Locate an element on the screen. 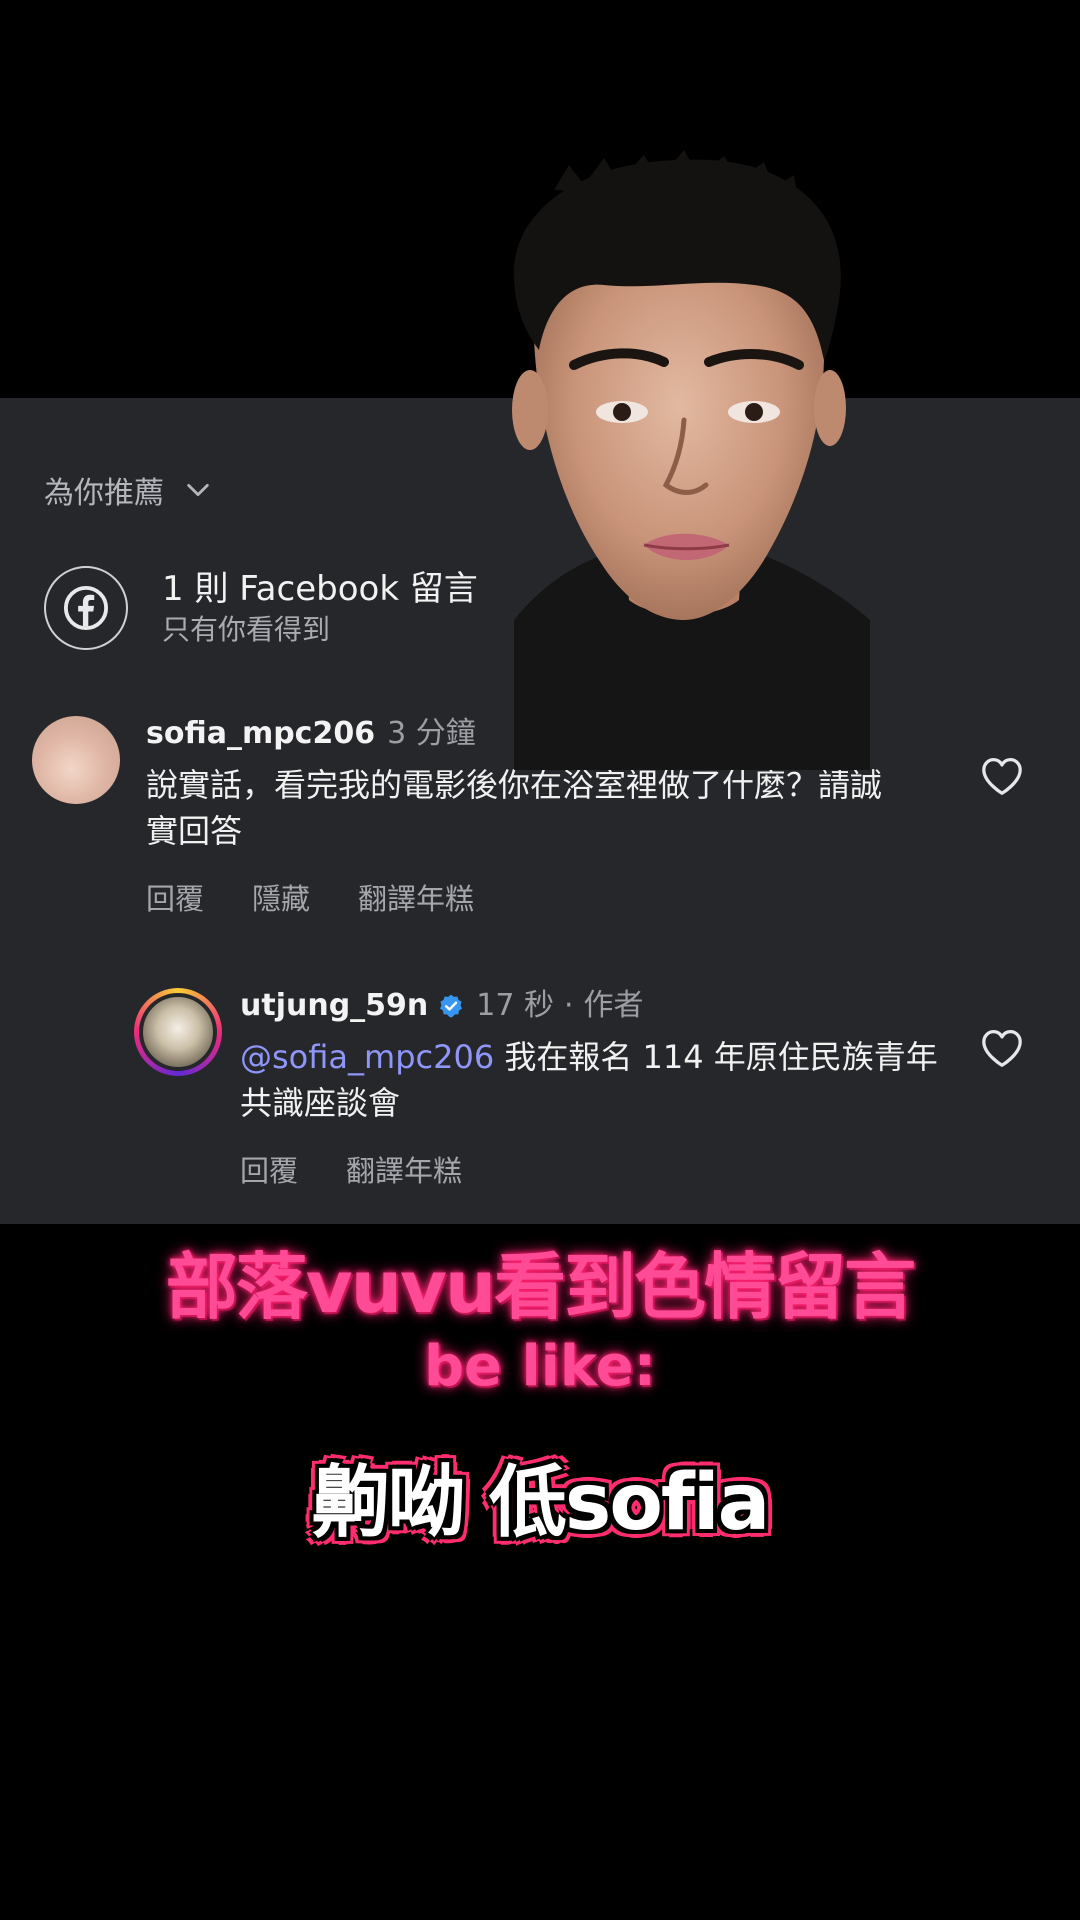 This screenshot has width=1080, height=1920. verified-badge-icon is located at coordinates (451, 1006).